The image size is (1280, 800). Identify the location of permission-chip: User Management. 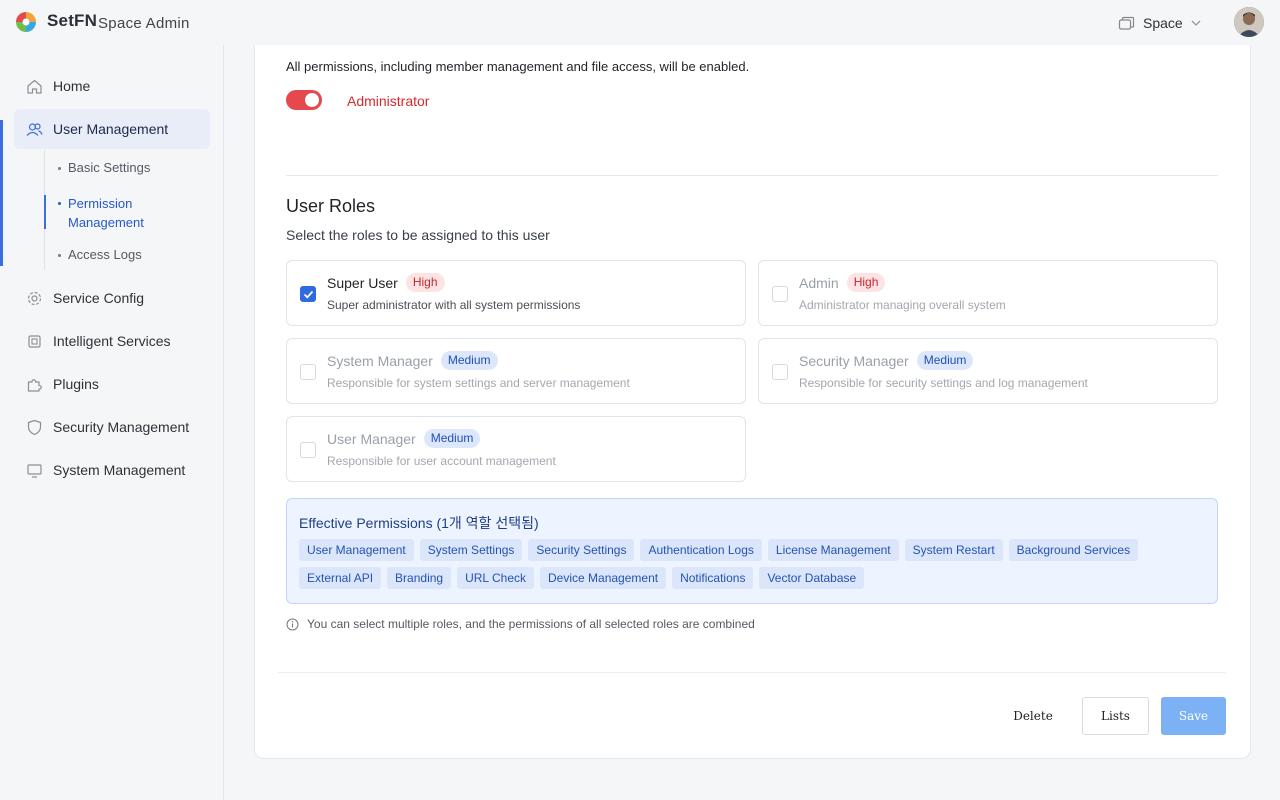
(356, 550).